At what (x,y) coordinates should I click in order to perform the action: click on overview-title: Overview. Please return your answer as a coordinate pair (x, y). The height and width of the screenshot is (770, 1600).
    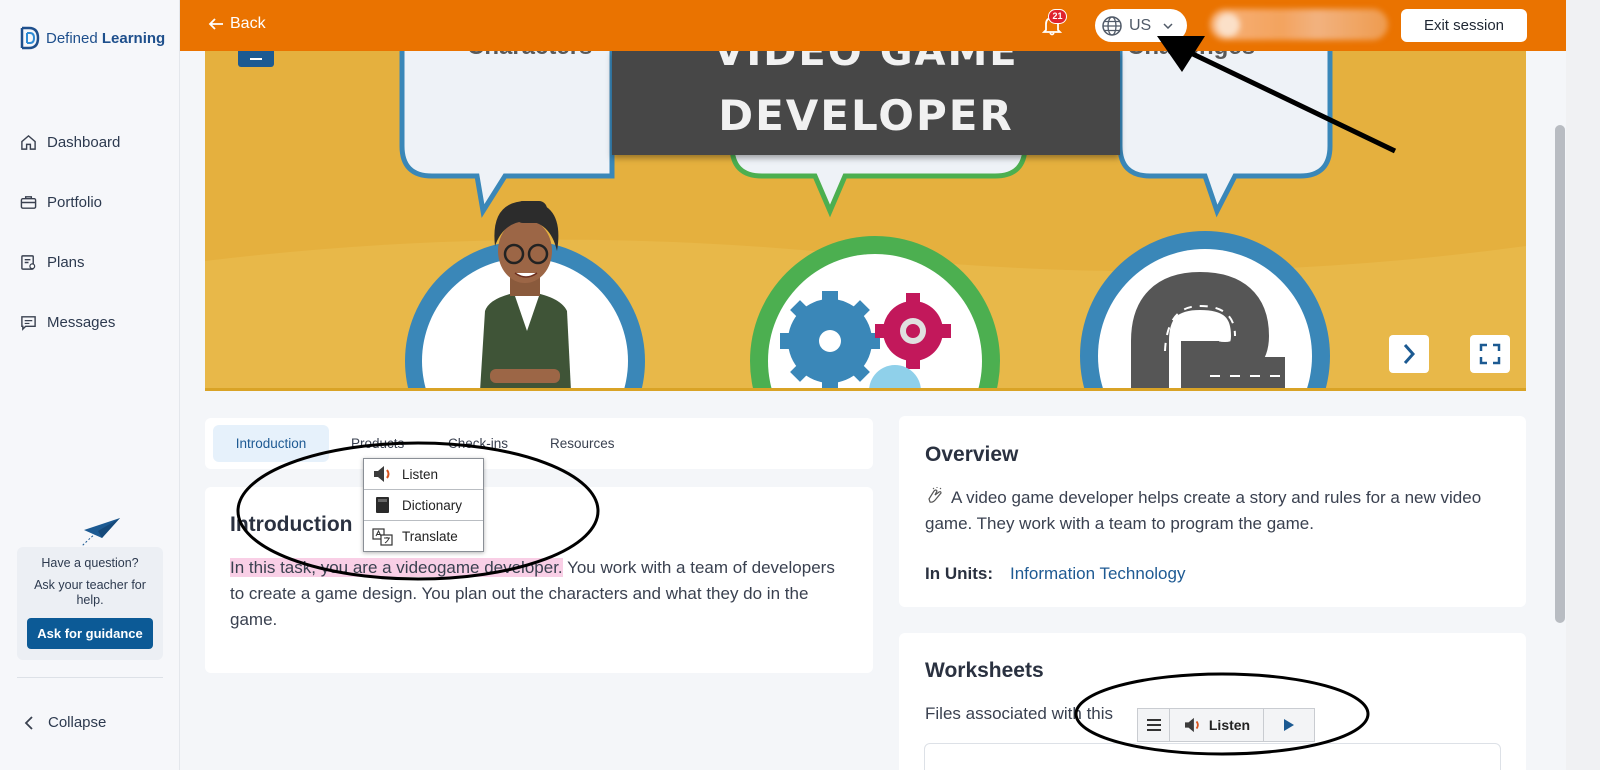
    Looking at the image, I should click on (972, 454).